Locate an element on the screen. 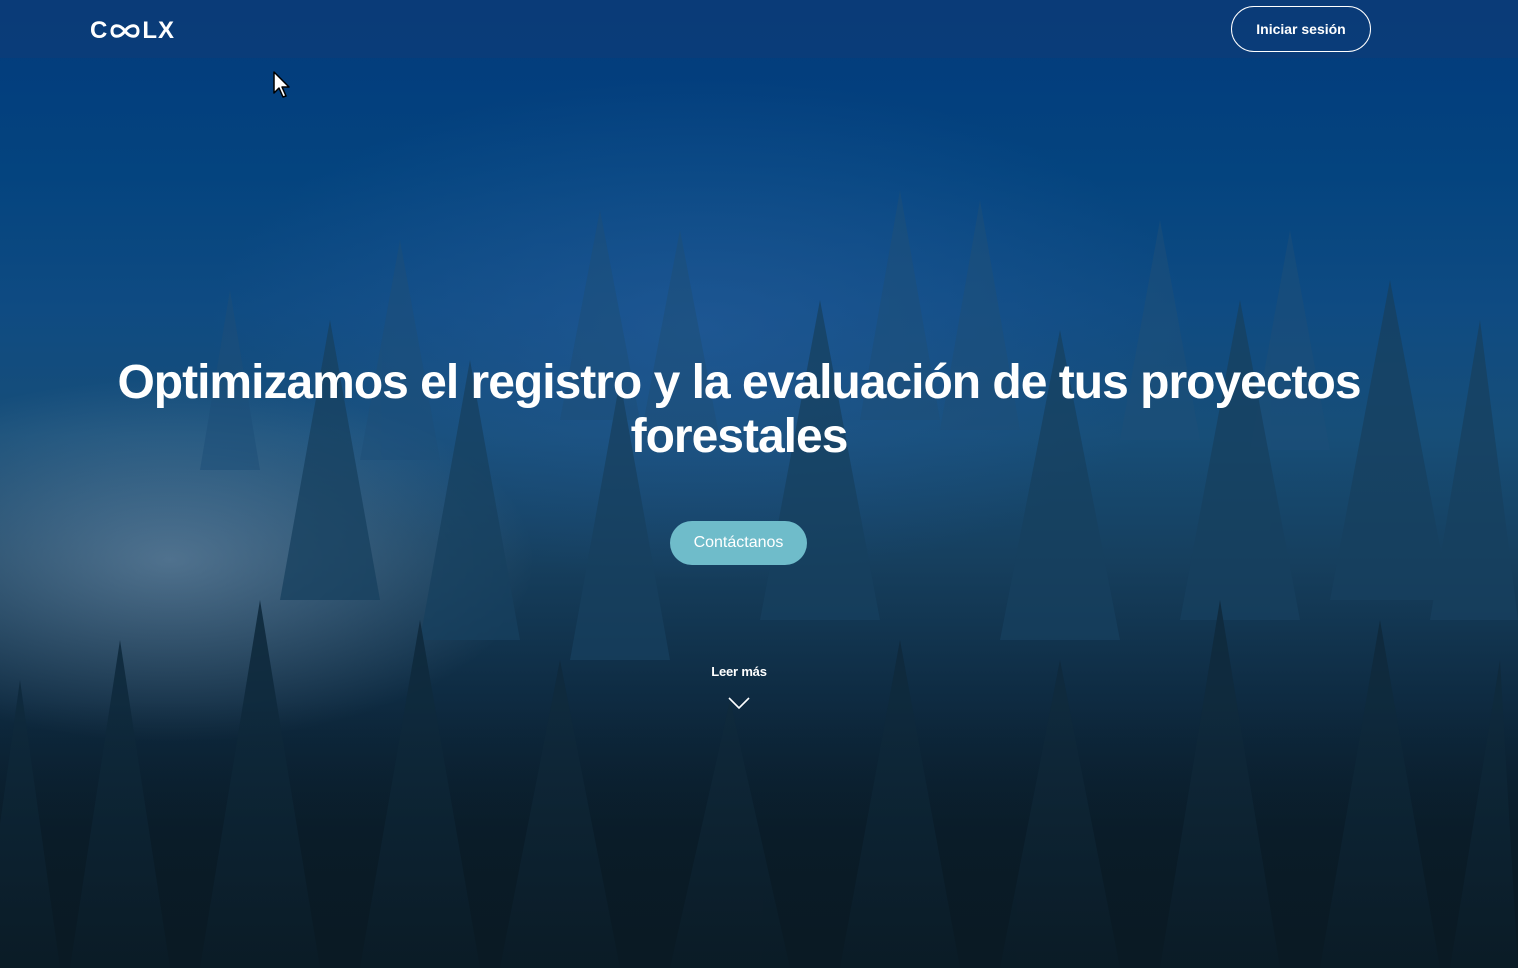 This screenshot has height=968, width=1518. logo-text-end: LX is located at coordinates (159, 30).